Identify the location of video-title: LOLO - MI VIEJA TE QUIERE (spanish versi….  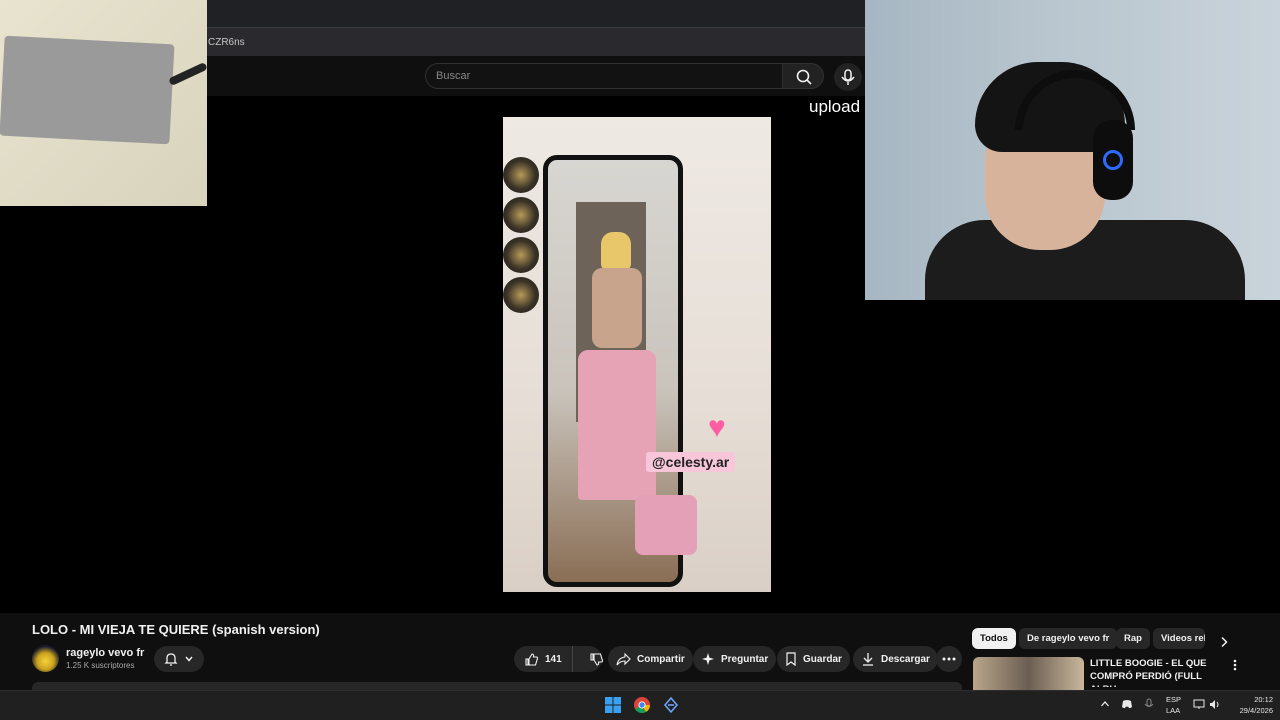
(176, 629).